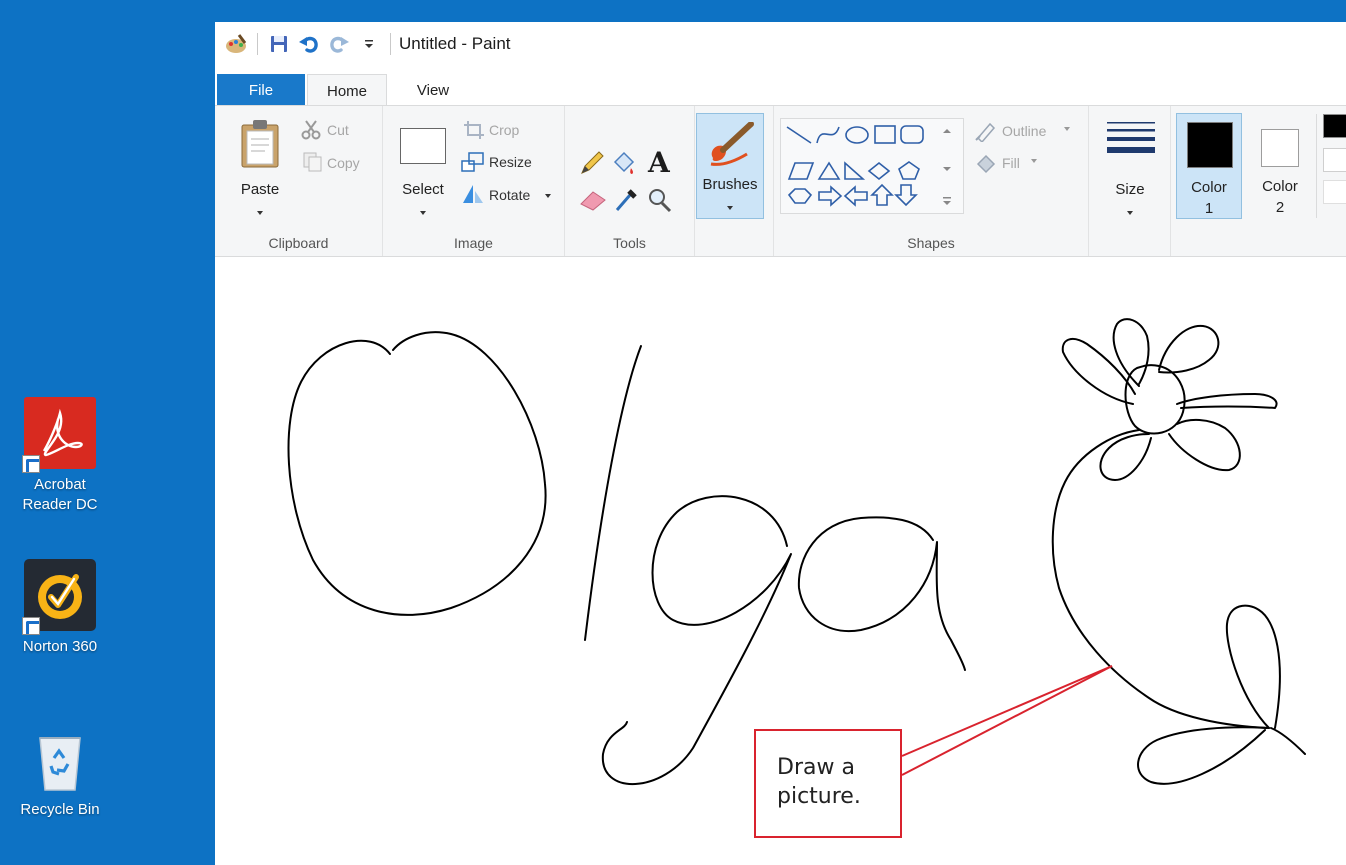 The image size is (1346, 865). I want to click on customize-quick-access-icon, so click(369, 44).